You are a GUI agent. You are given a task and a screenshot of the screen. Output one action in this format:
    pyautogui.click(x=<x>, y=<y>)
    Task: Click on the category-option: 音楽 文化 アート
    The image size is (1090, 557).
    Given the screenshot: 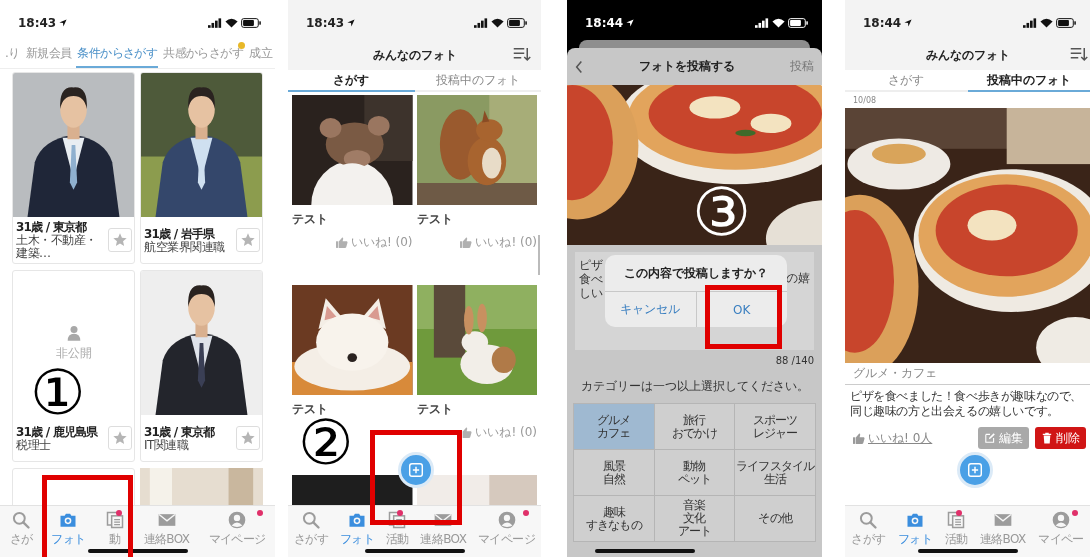 What is the action you would take?
    pyautogui.click(x=694, y=518)
    